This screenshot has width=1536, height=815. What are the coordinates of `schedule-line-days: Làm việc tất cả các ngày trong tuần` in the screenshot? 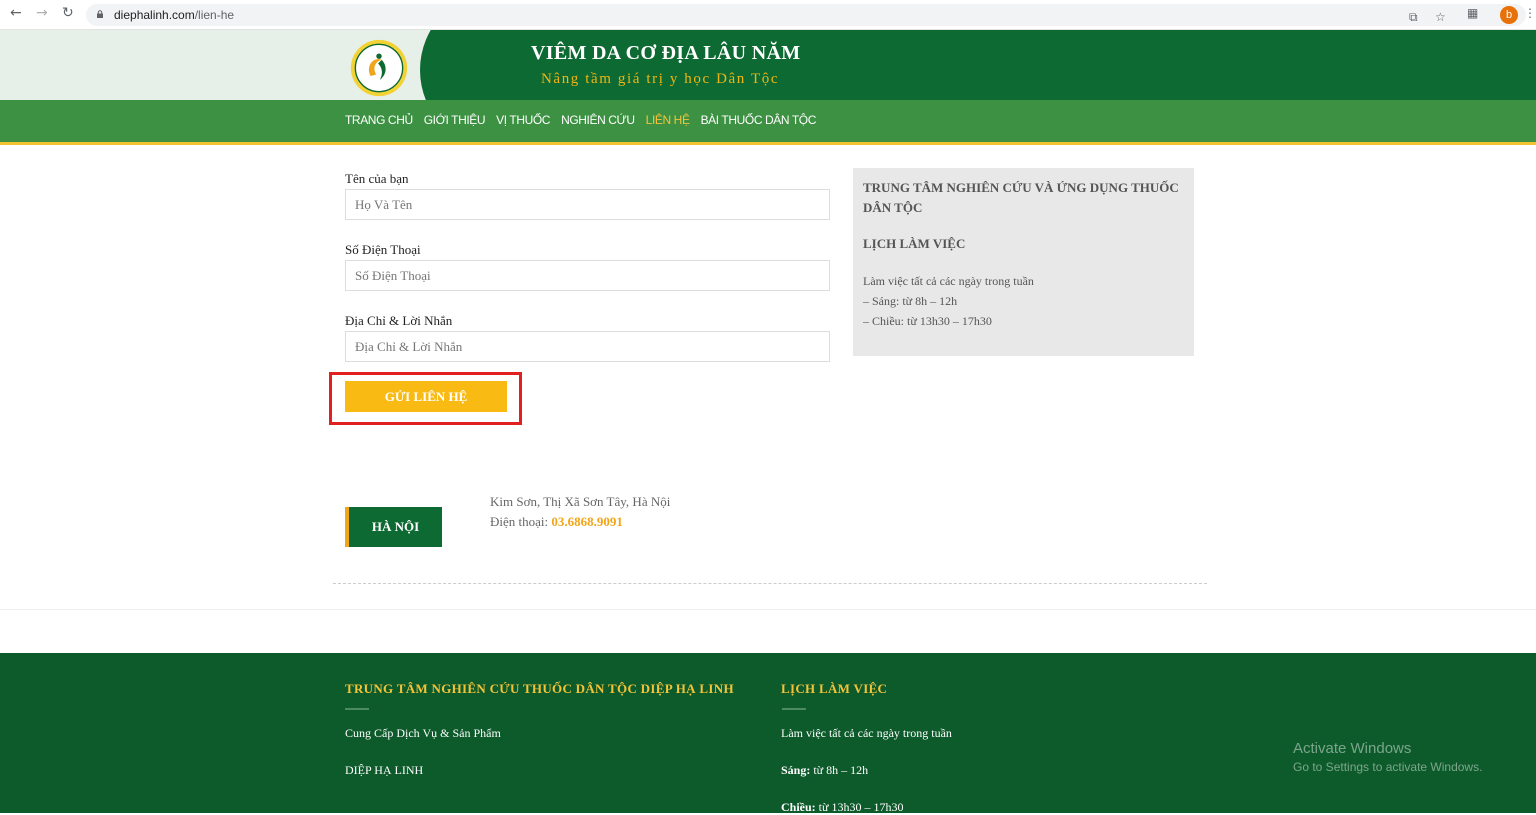 It's located at (948, 281).